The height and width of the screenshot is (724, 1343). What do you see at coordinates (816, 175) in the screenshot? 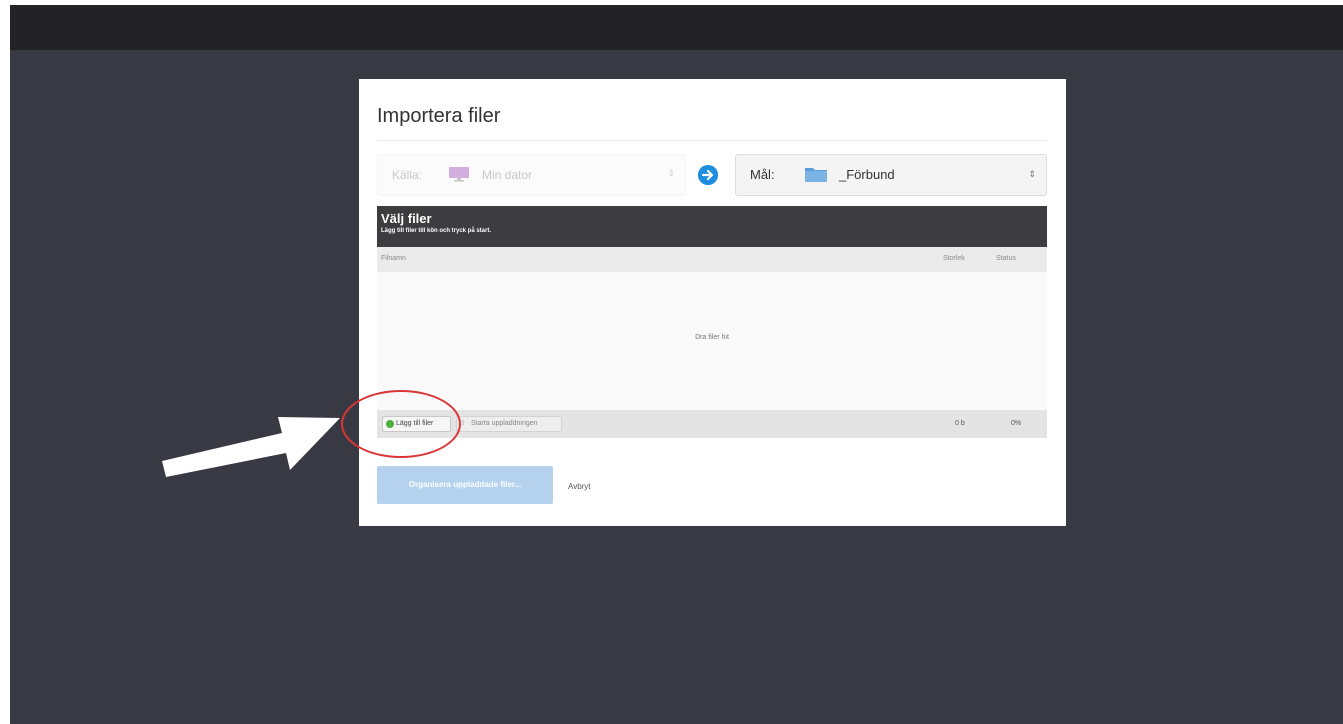
I see `folder-icon` at bounding box center [816, 175].